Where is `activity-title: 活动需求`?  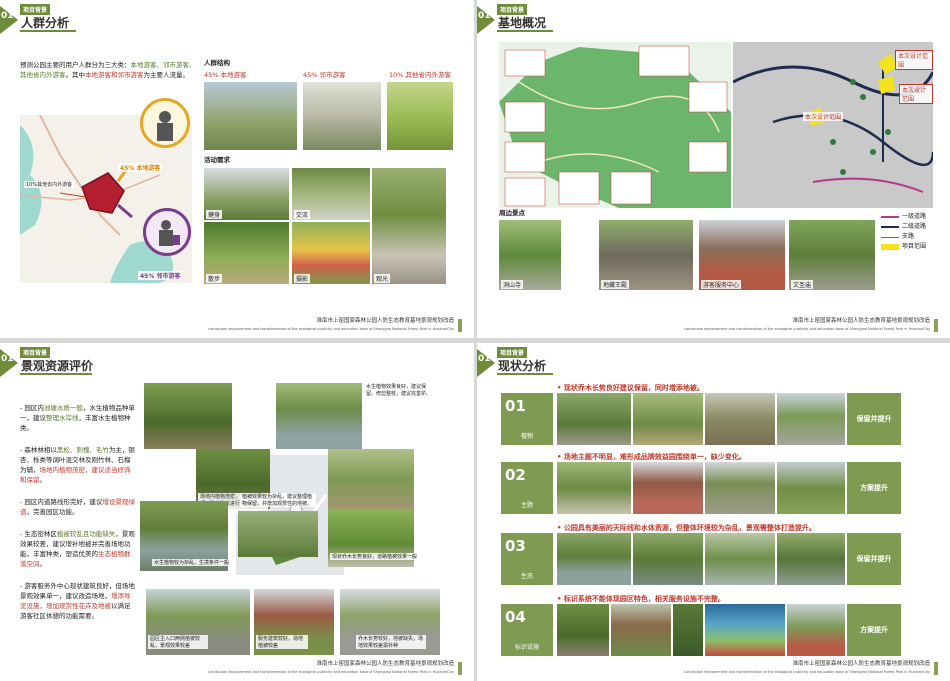
activity-title: 活动需求 is located at coordinates (217, 160).